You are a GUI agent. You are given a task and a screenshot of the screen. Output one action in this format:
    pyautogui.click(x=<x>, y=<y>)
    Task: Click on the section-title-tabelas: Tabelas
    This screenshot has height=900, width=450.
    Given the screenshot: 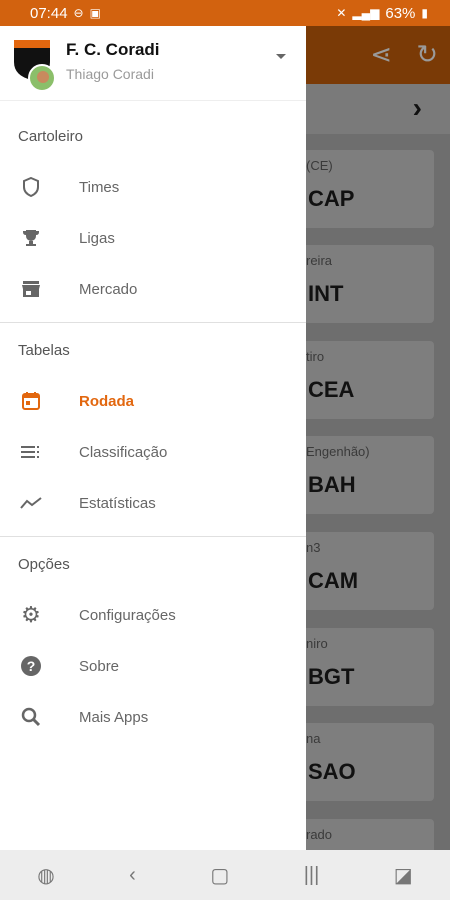 What is the action you would take?
    pyautogui.click(x=44, y=350)
    